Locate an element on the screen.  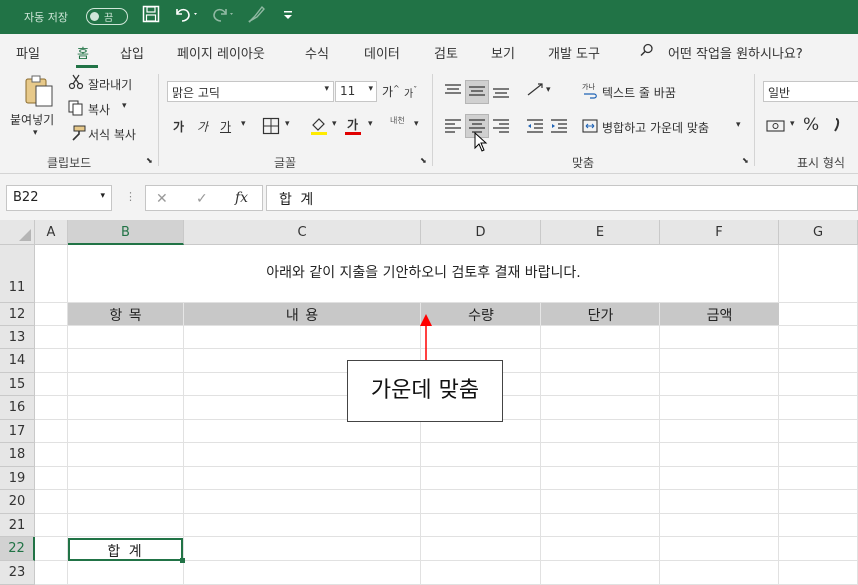
font-name-select: 맑은 고딕 ▾ is located at coordinates (250, 91).